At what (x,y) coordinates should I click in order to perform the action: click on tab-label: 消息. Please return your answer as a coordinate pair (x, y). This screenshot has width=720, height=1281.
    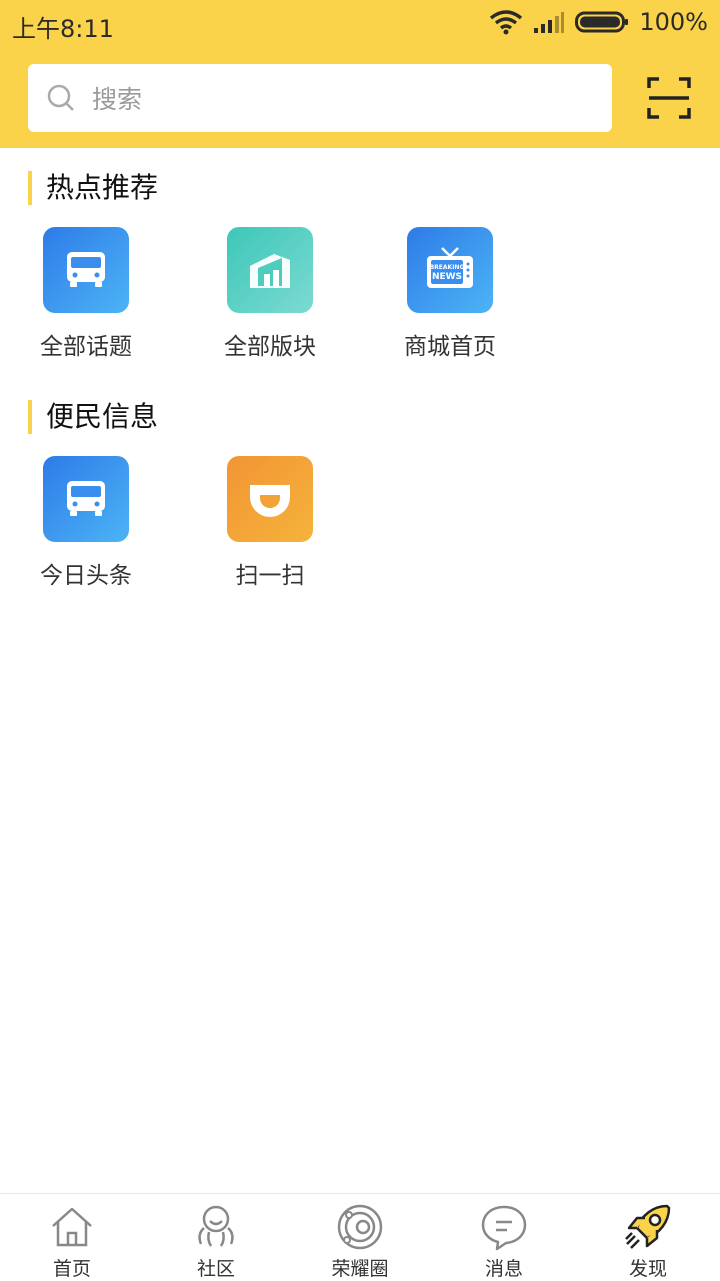
    Looking at the image, I should click on (503, 1269).